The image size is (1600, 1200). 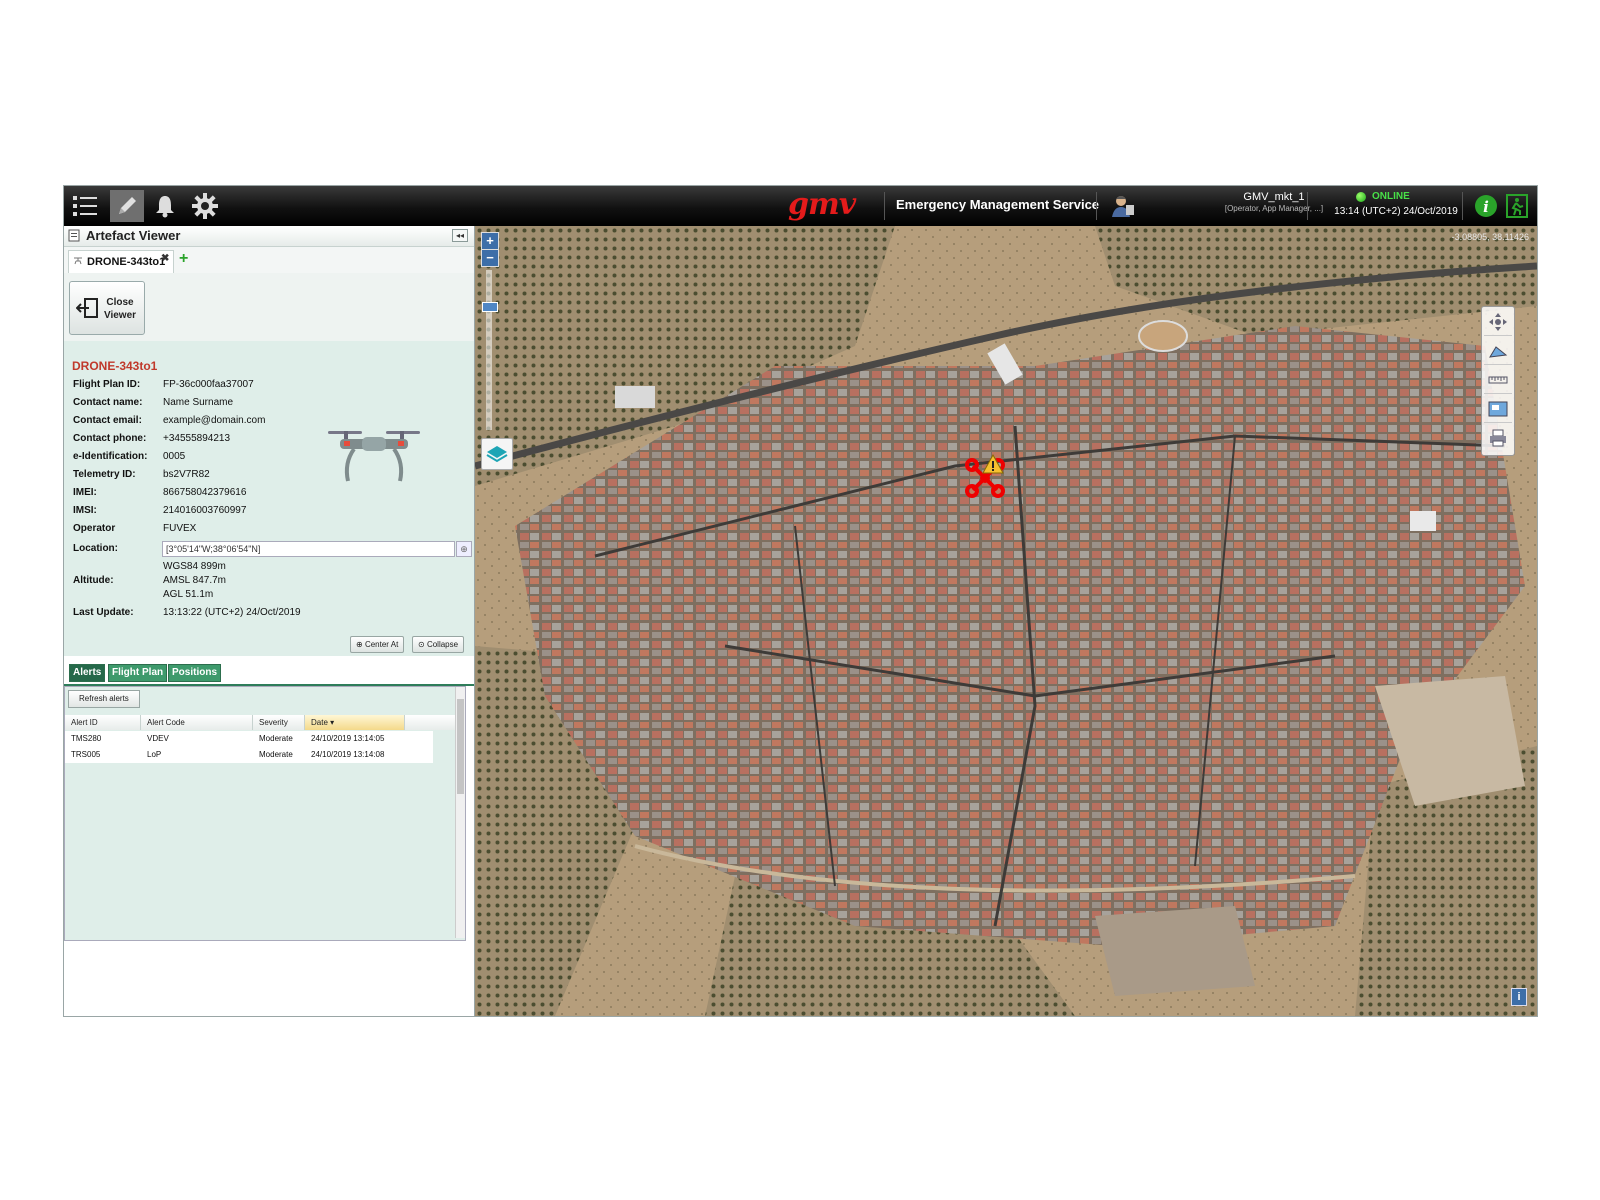 What do you see at coordinates (165, 258) in the screenshot?
I see `close-tab-icon: ✖` at bounding box center [165, 258].